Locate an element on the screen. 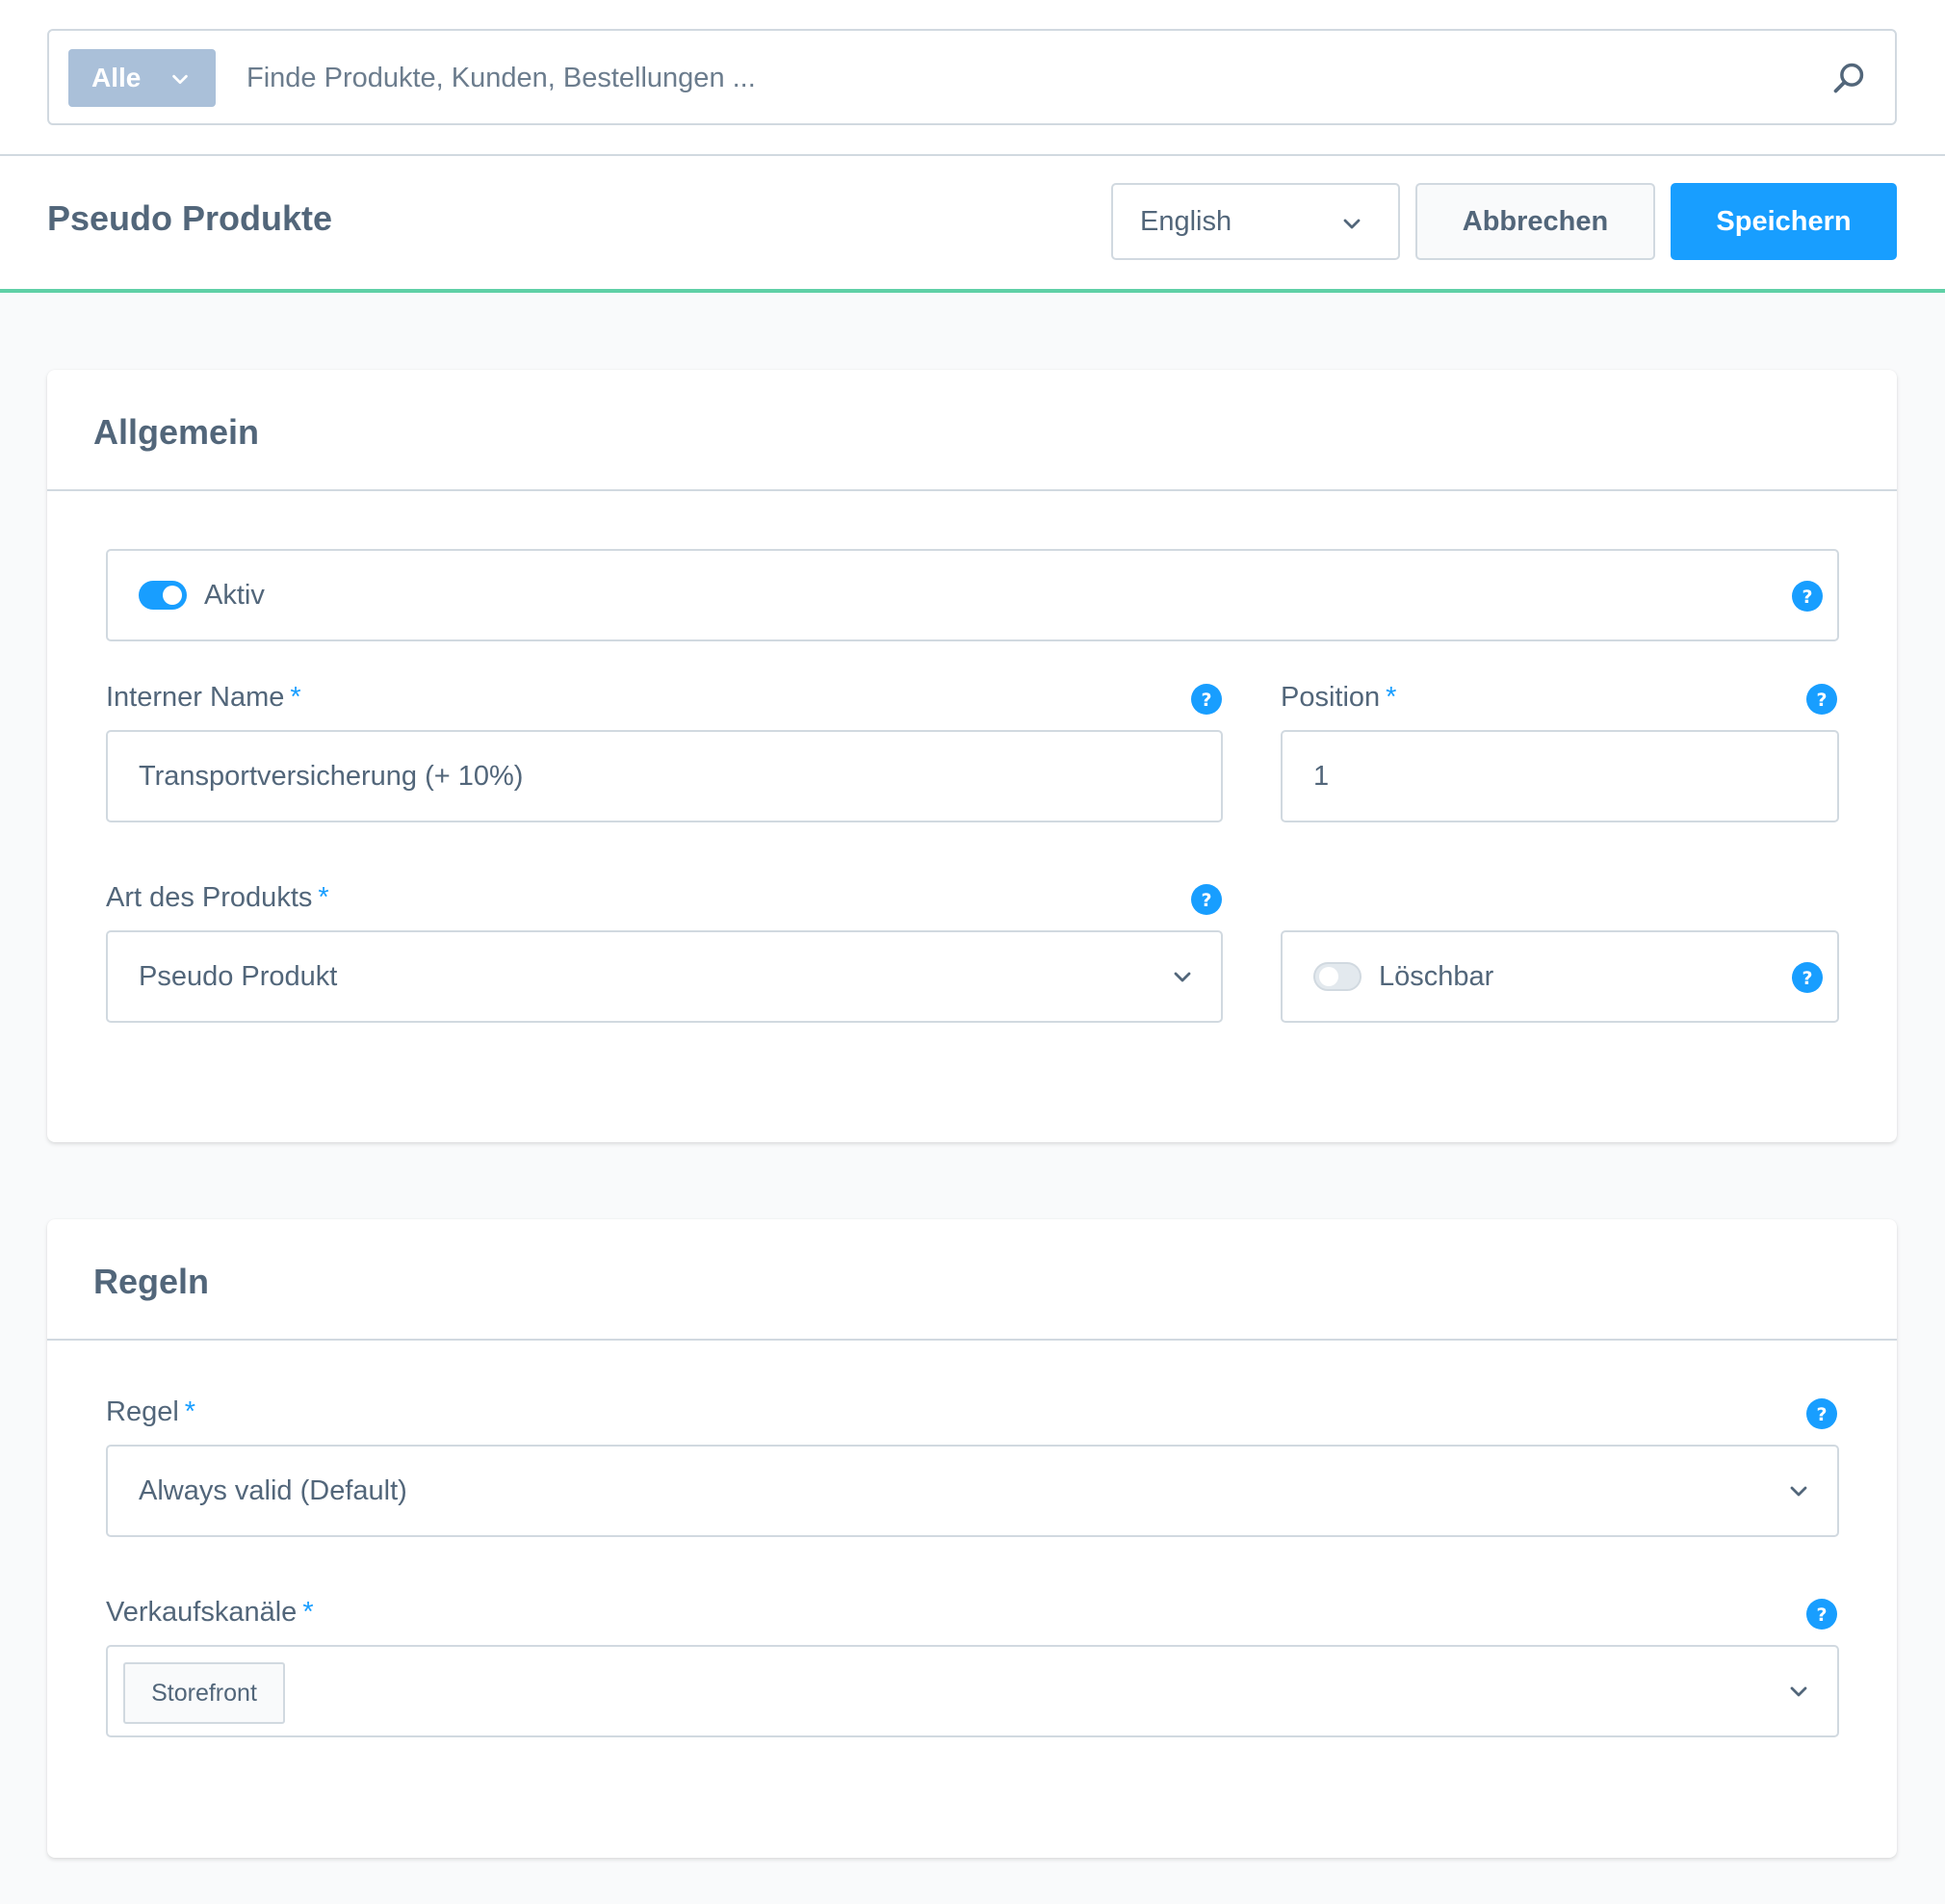 Image resolution: width=1945 pixels, height=1904 pixels. global-search: Alle is located at coordinates (972, 77).